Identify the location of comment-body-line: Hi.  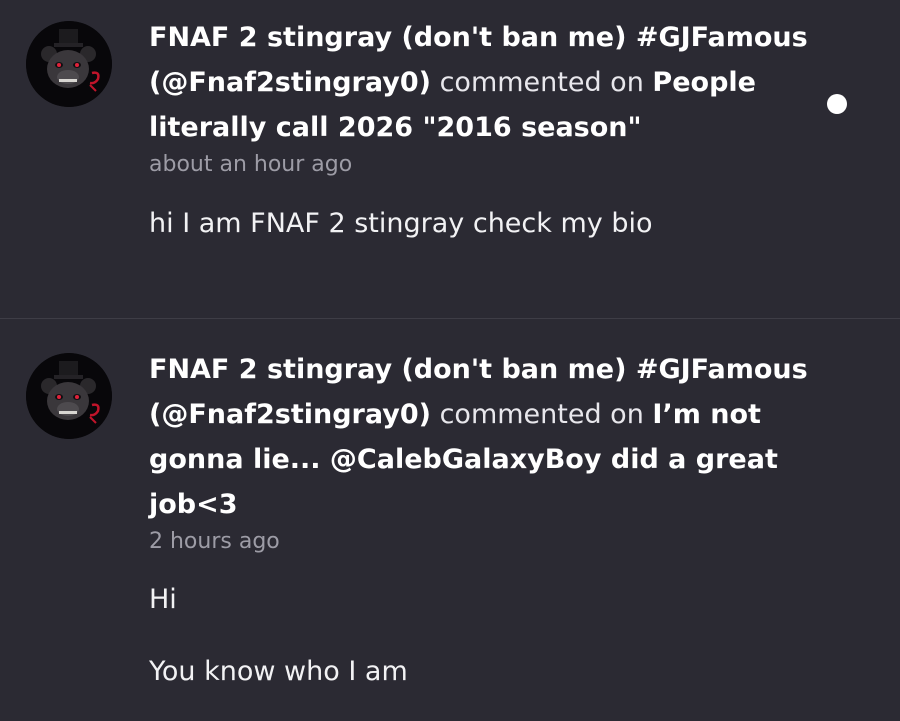
(163, 599).